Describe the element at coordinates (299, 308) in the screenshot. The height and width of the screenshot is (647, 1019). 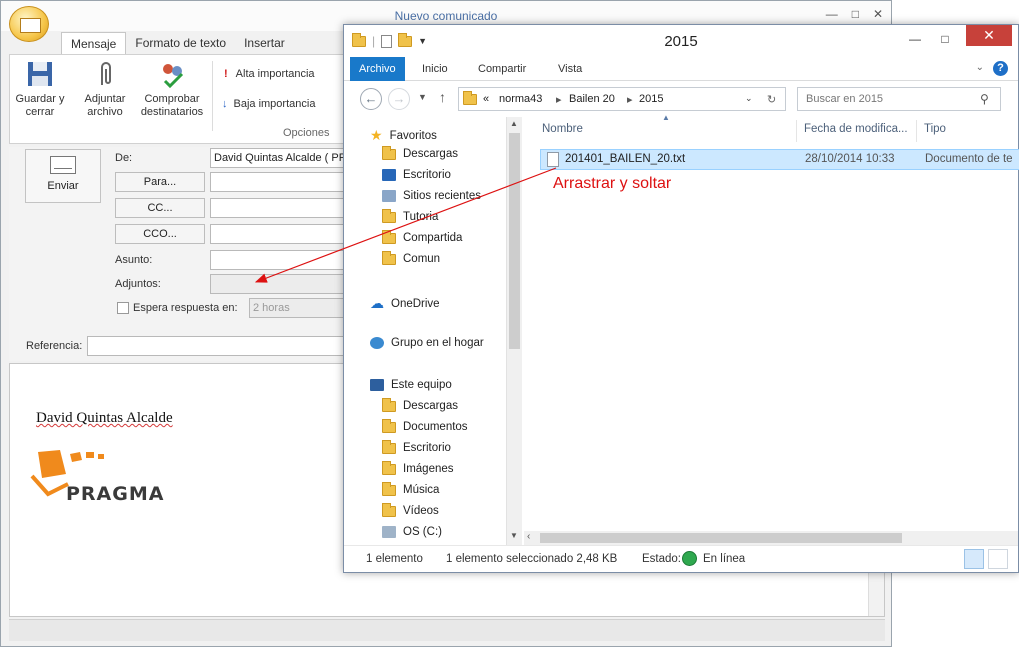
I see `wait-reply-select: 2 horas` at that location.